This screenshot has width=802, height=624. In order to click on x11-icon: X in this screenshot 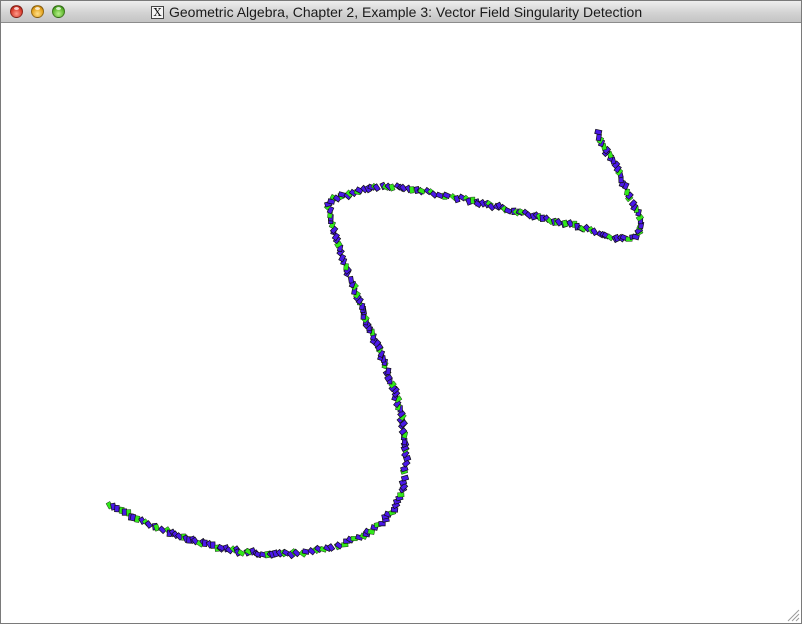, I will do `click(157, 12)`.